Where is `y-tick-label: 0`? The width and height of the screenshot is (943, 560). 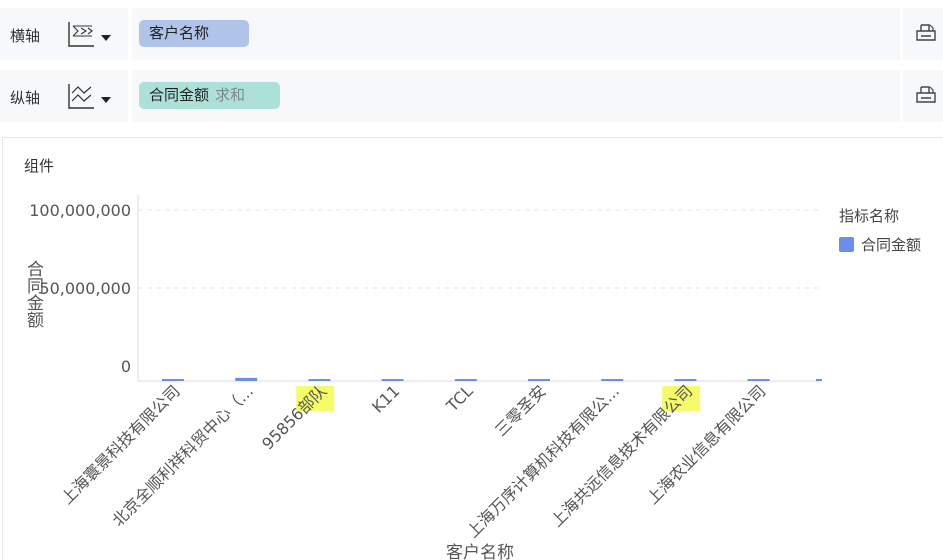
y-tick-label: 0 is located at coordinates (126, 366).